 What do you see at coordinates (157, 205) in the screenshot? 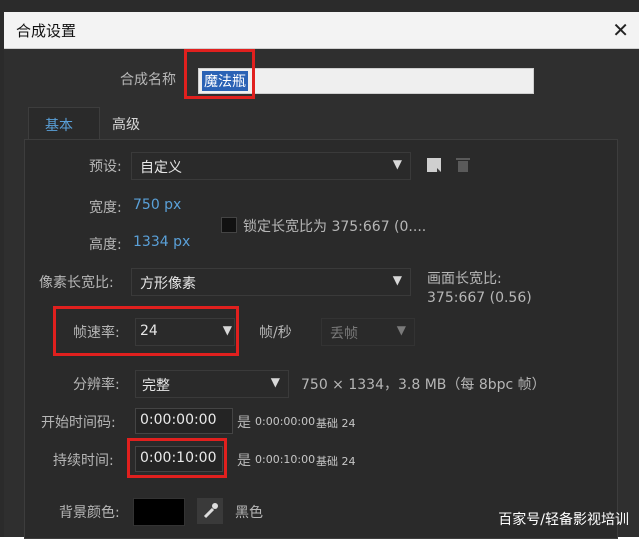
I see `width-value: 750 px` at bounding box center [157, 205].